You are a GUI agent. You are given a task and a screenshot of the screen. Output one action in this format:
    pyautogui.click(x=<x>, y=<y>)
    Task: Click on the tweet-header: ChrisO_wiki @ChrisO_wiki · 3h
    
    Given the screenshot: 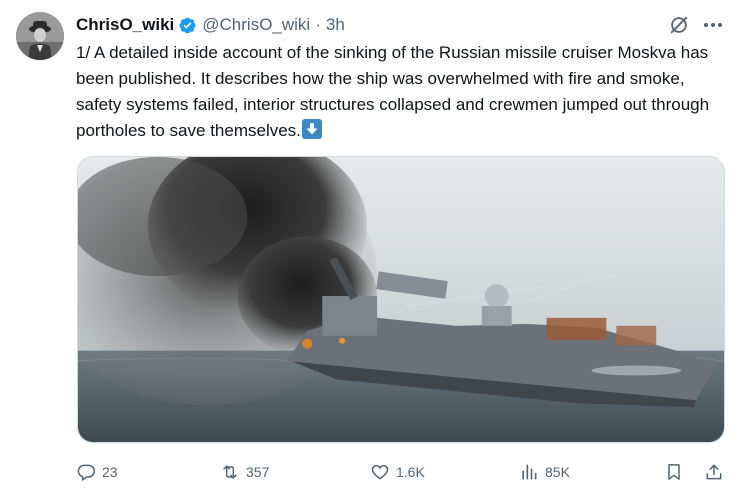 What is the action you would take?
    pyautogui.click(x=210, y=25)
    